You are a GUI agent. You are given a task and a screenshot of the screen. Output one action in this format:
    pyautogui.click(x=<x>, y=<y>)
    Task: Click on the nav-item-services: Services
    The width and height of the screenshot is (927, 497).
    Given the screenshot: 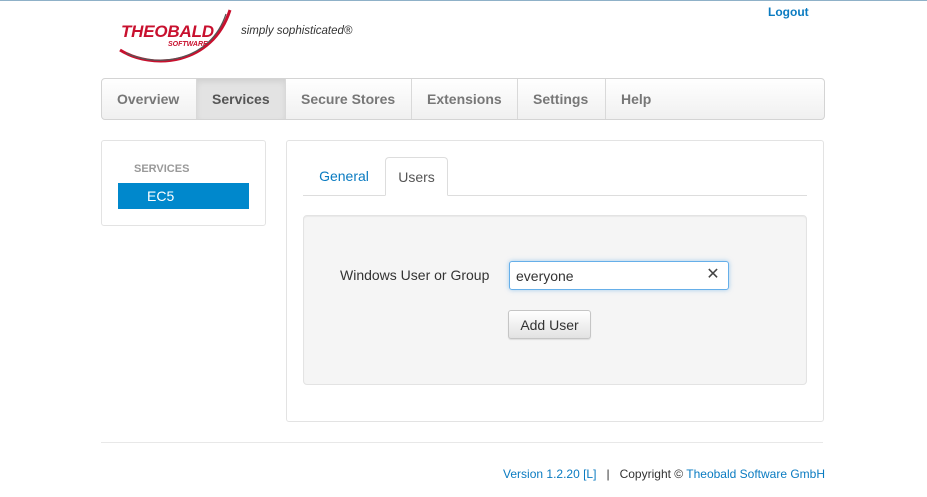 What is the action you would take?
    pyautogui.click(x=241, y=99)
    